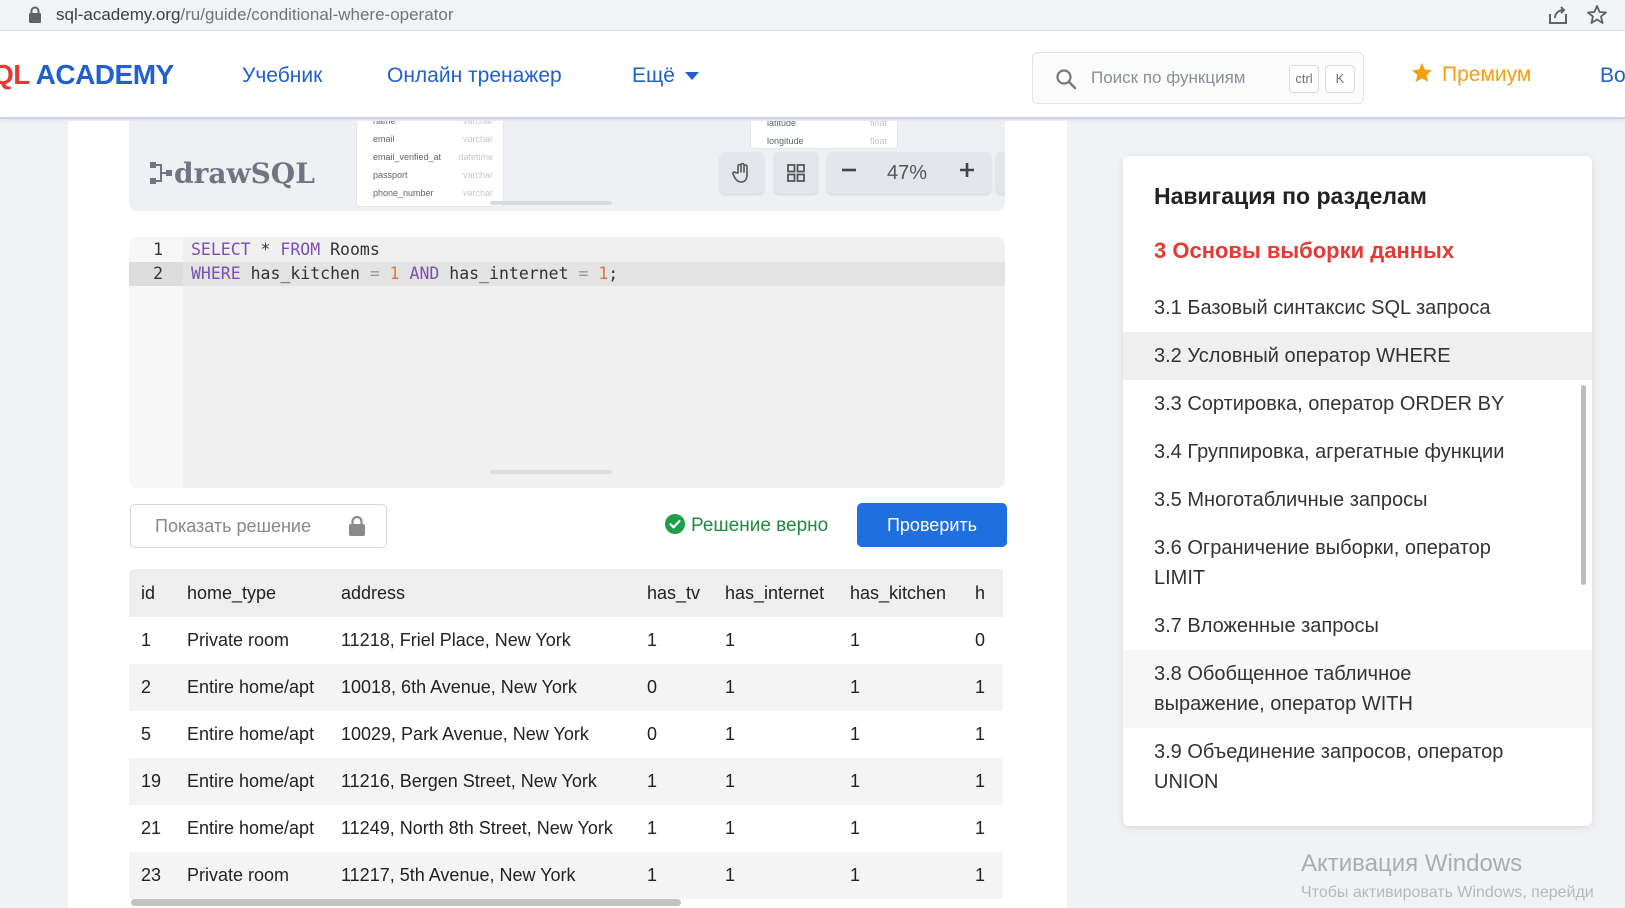 This screenshot has height=908, width=1625. What do you see at coordinates (1066, 79) in the screenshot?
I see `search-icon` at bounding box center [1066, 79].